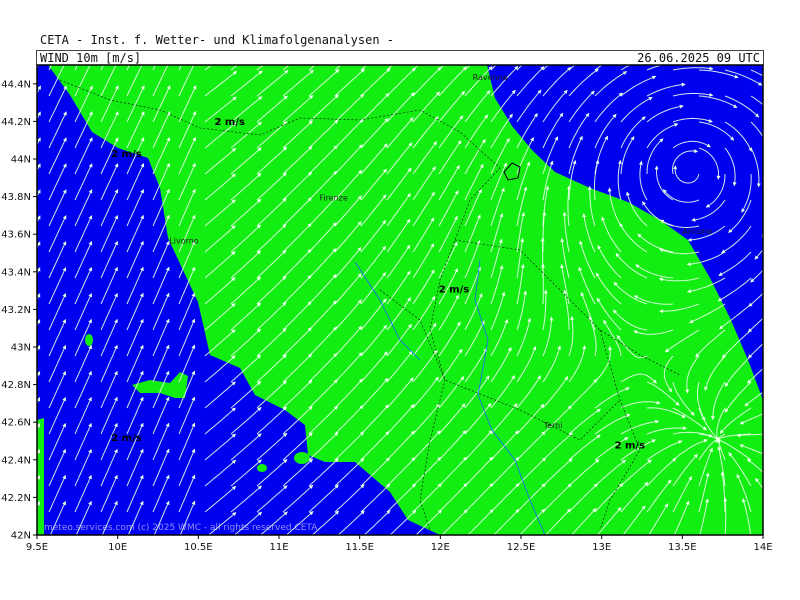  What do you see at coordinates (762, 547) in the screenshot?
I see `x-tick-label: 14E` at bounding box center [762, 547].